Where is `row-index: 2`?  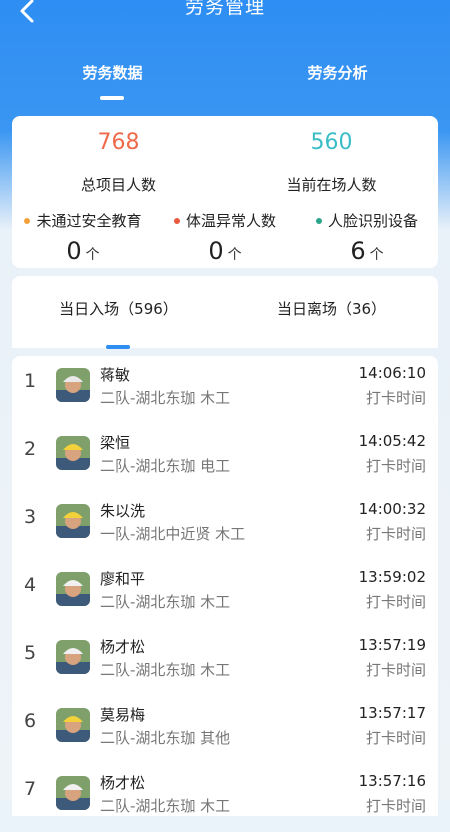
row-index: 2 is located at coordinates (30, 449).